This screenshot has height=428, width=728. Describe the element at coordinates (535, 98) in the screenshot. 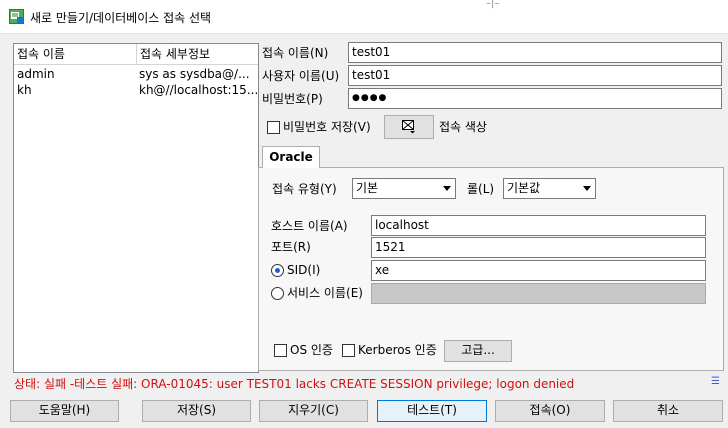

I see `password-input: ●●●●` at that location.